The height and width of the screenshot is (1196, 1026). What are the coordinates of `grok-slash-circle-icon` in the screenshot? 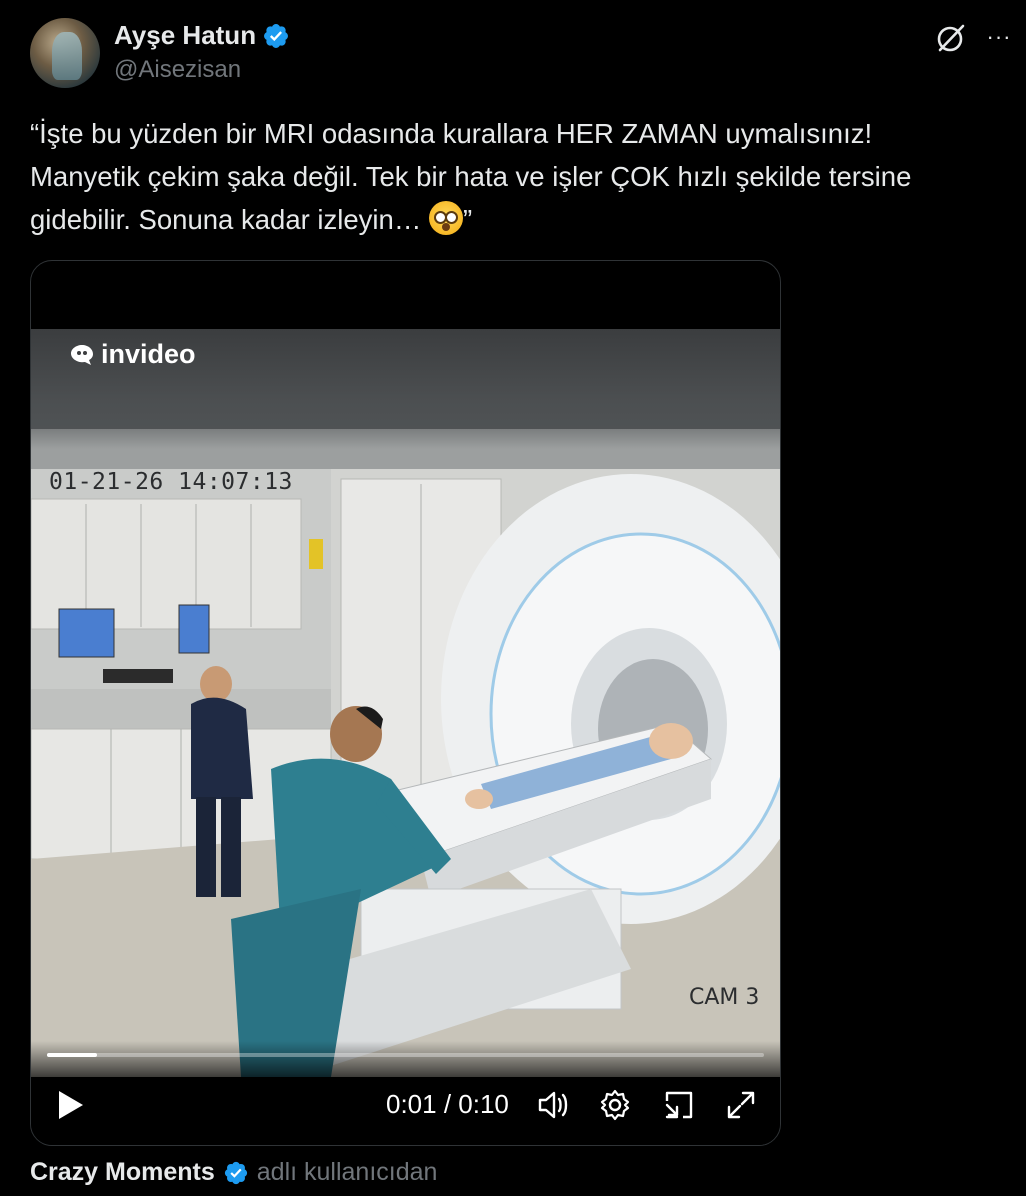 It's located at (951, 38).